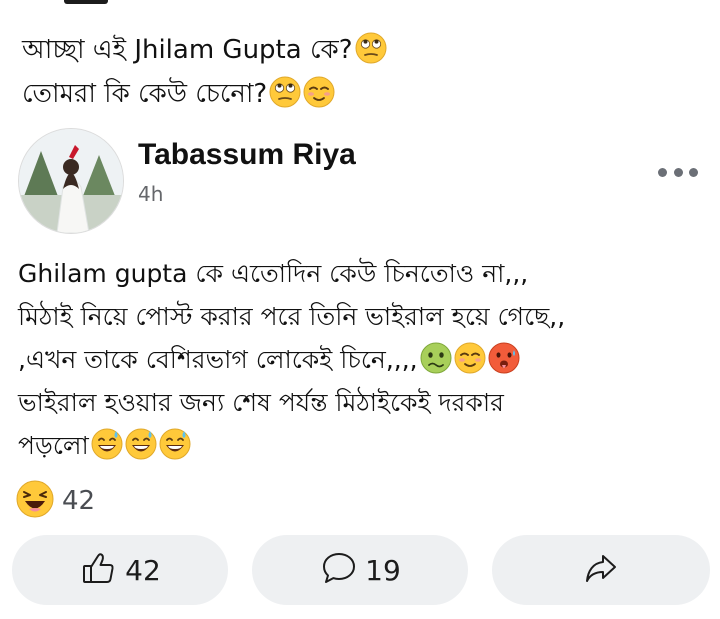 The width and height of the screenshot is (720, 619). I want to click on avatar, so click(71, 181).